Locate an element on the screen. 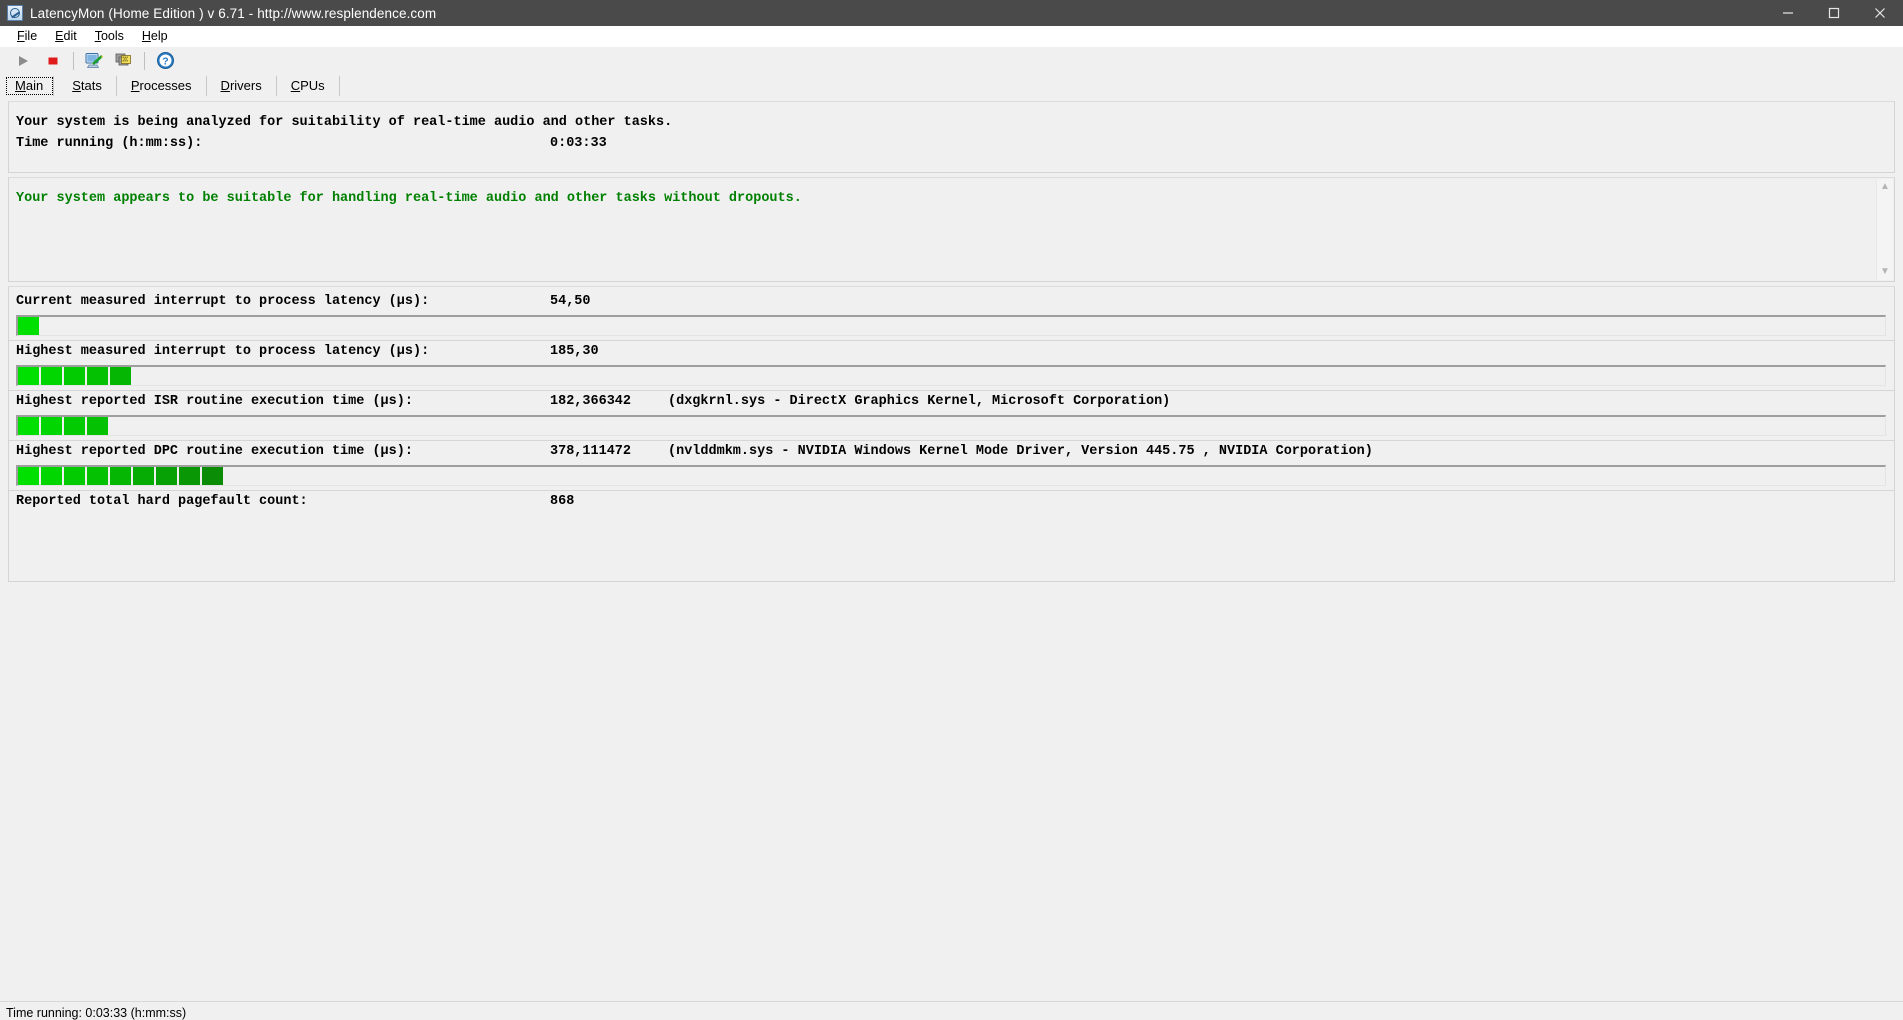 The image size is (1903, 1020). metric-value: 185,30 is located at coordinates (574, 351).